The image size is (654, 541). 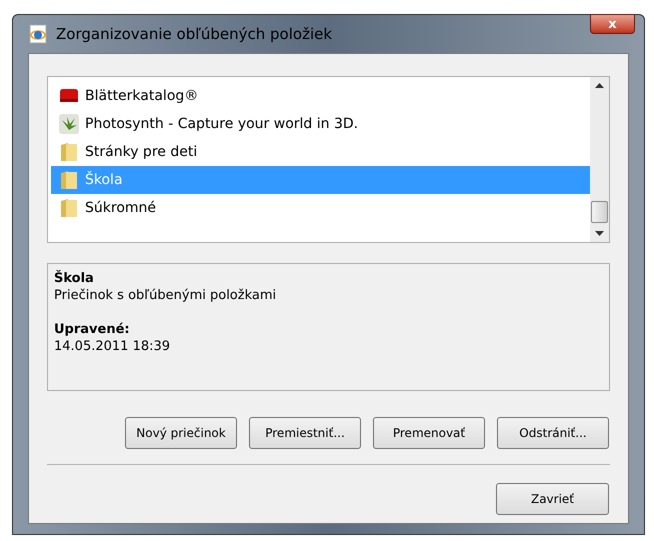 I want to click on dialog-button: Nový priečinok, so click(x=181, y=433).